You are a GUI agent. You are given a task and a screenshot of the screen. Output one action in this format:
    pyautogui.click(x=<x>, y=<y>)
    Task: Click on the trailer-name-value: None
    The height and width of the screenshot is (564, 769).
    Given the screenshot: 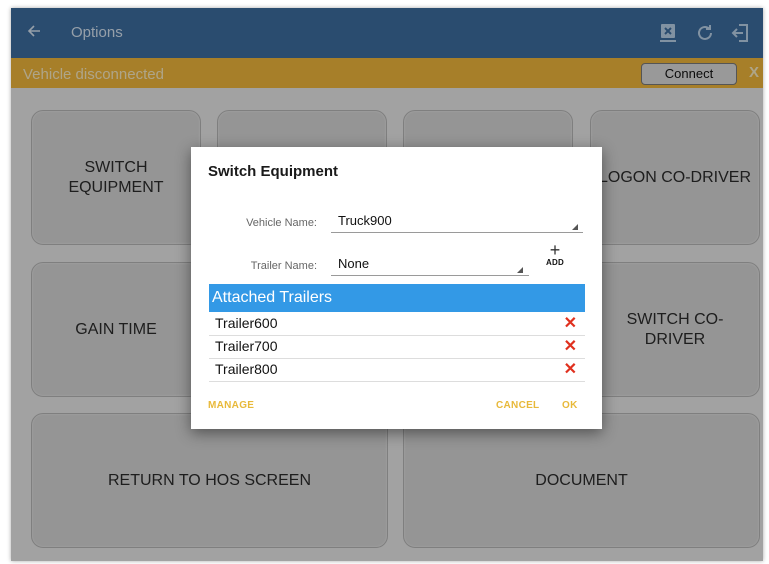 What is the action you would take?
    pyautogui.click(x=353, y=263)
    